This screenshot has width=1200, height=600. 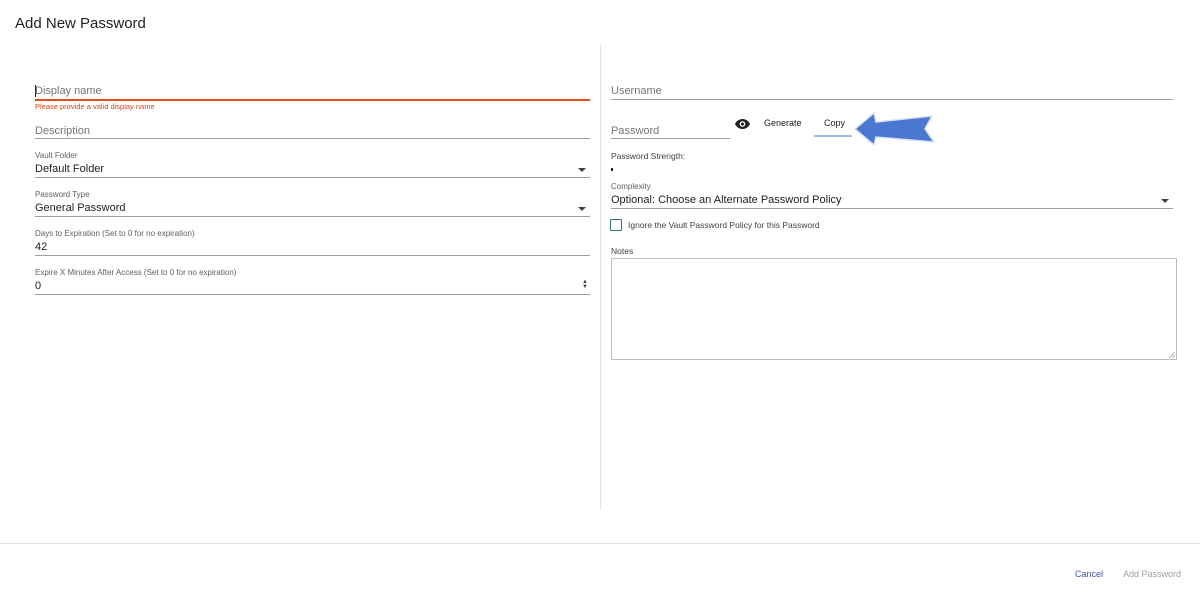 I want to click on number-stepper: ▲ ▼, so click(x=585, y=284).